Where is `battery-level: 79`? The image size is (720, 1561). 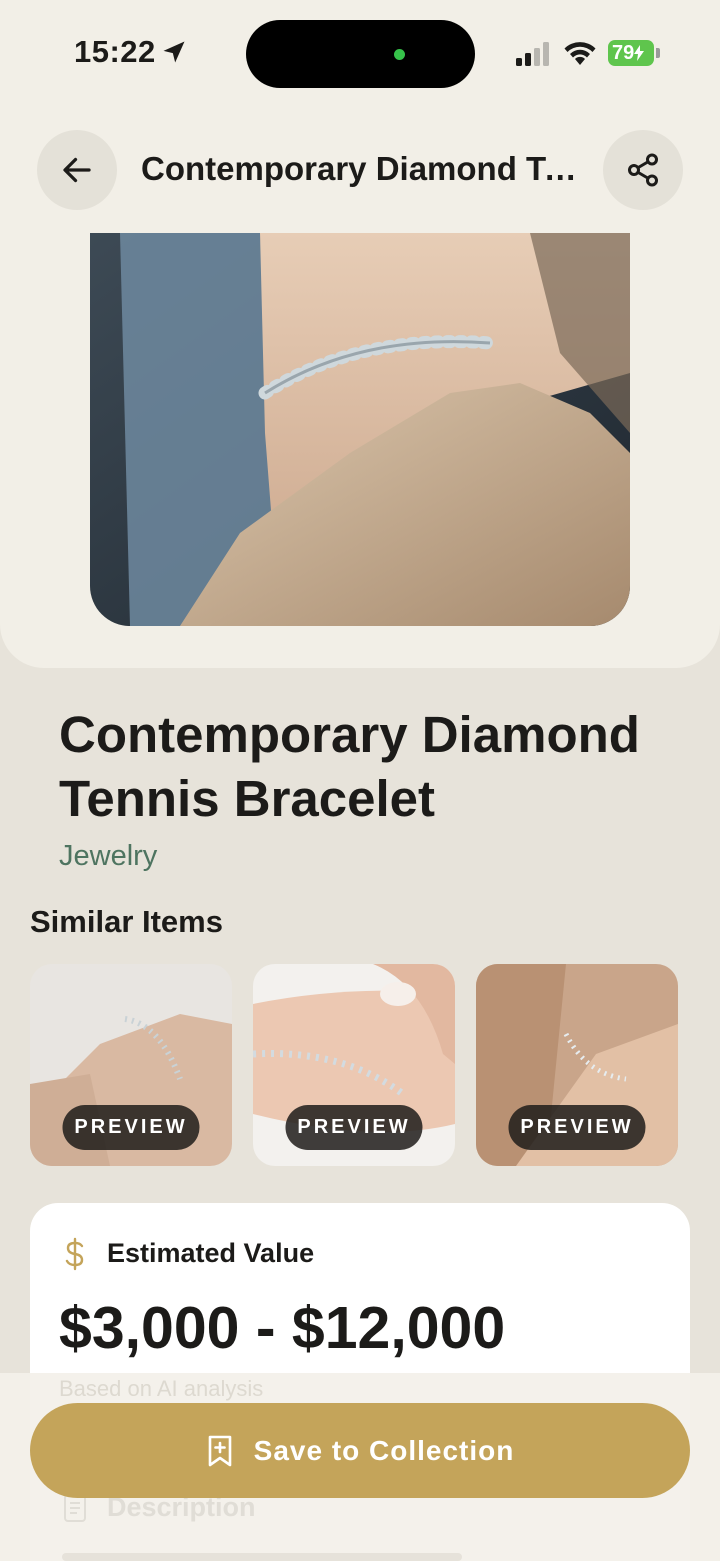 battery-level: 79 is located at coordinates (623, 52).